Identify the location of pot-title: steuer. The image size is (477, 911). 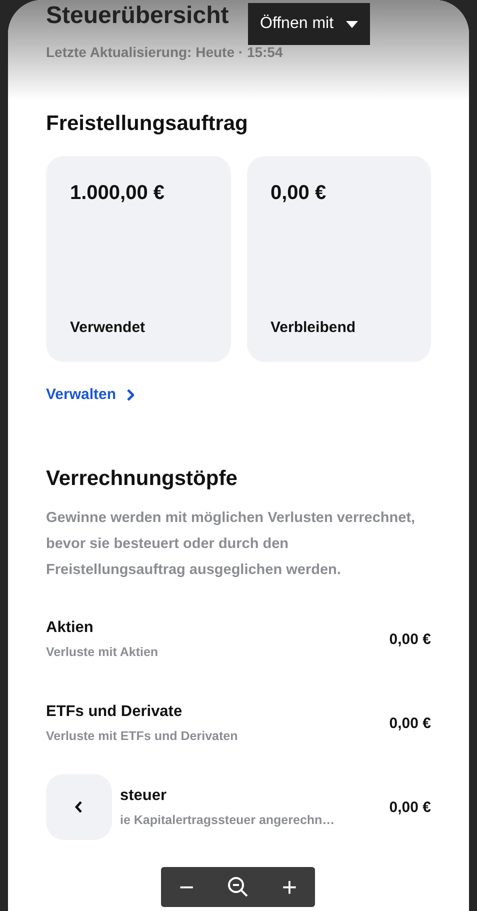
(144, 796).